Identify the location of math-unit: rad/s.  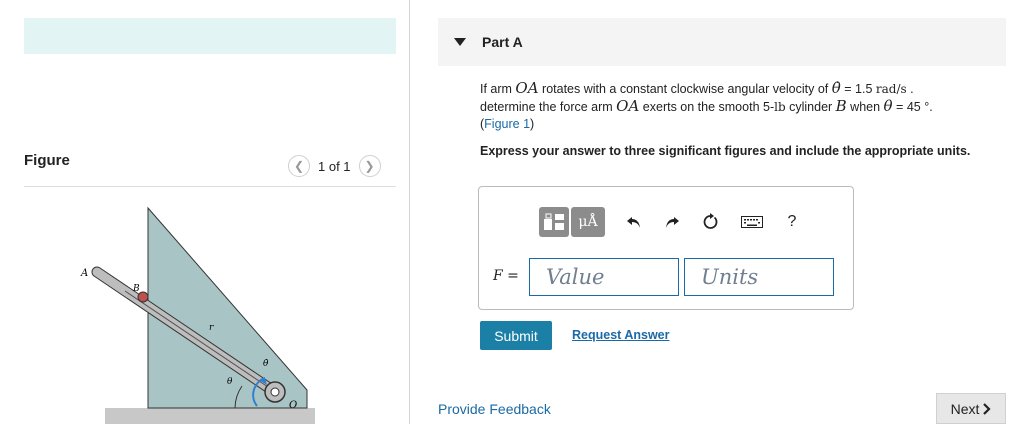
(891, 89).